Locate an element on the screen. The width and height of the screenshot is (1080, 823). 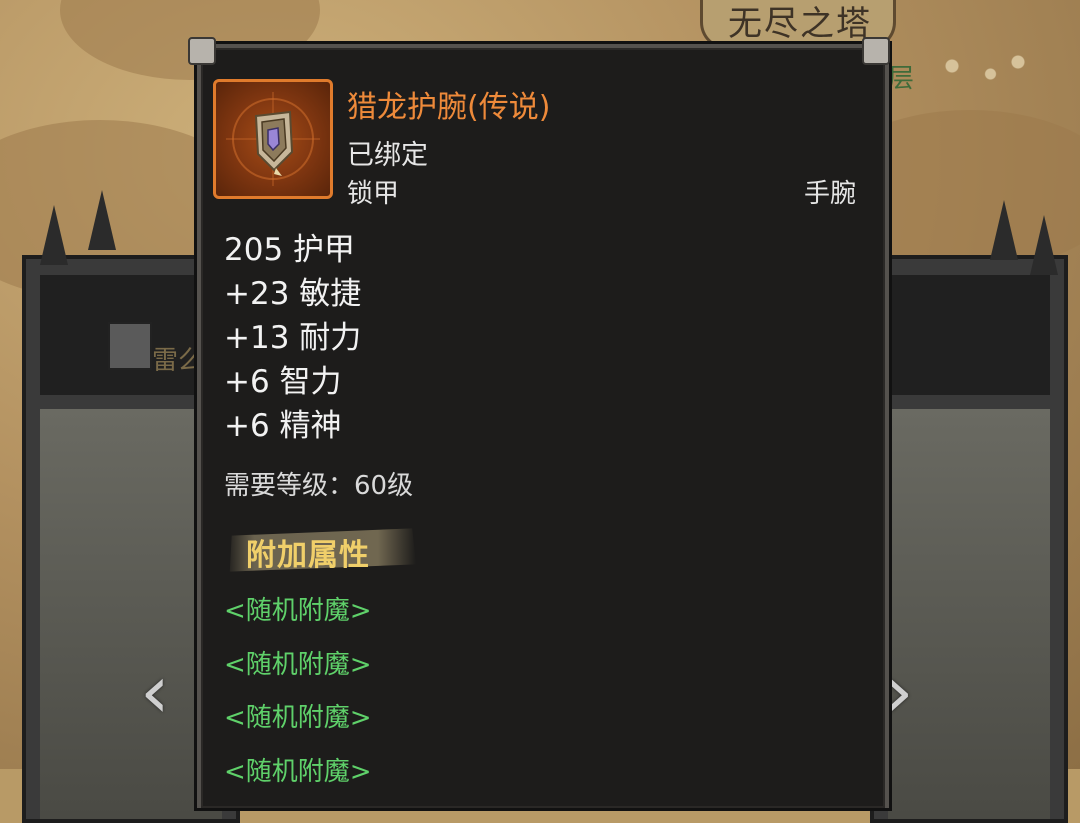
item-icon-frame is located at coordinates (273, 139).